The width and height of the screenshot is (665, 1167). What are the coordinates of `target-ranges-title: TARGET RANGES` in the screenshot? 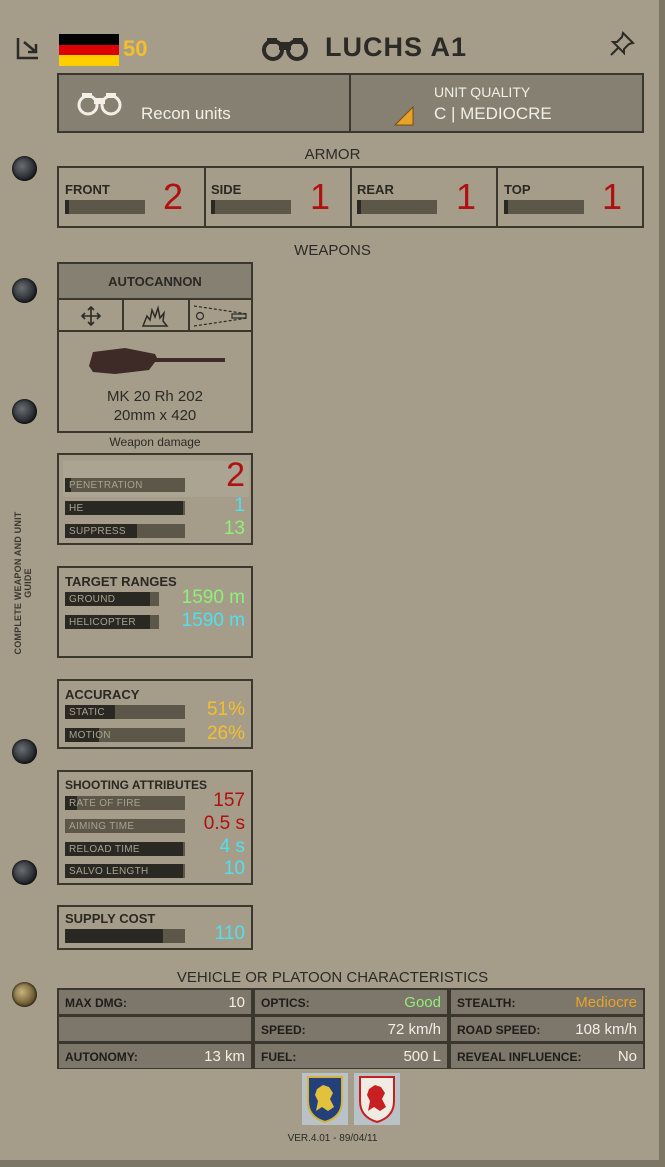 It's located at (121, 581).